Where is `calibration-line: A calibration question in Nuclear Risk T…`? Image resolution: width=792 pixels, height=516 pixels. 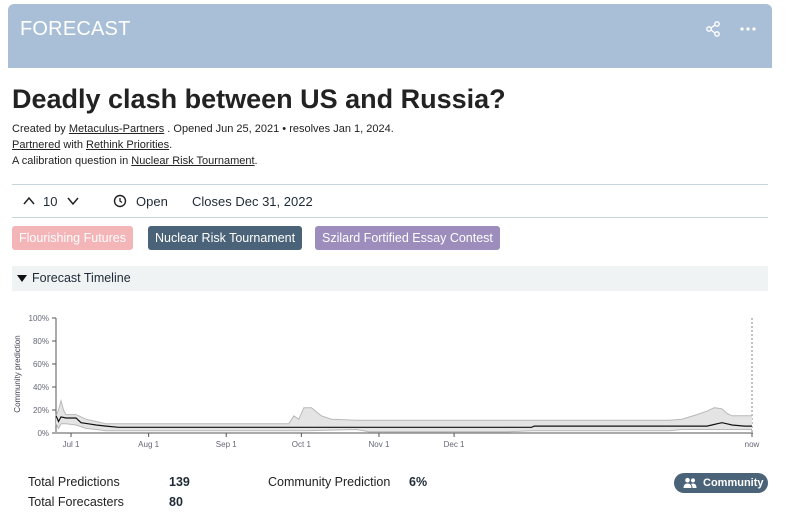
calibration-line: A calibration question in Nuclear Risk T… is located at coordinates (135, 161).